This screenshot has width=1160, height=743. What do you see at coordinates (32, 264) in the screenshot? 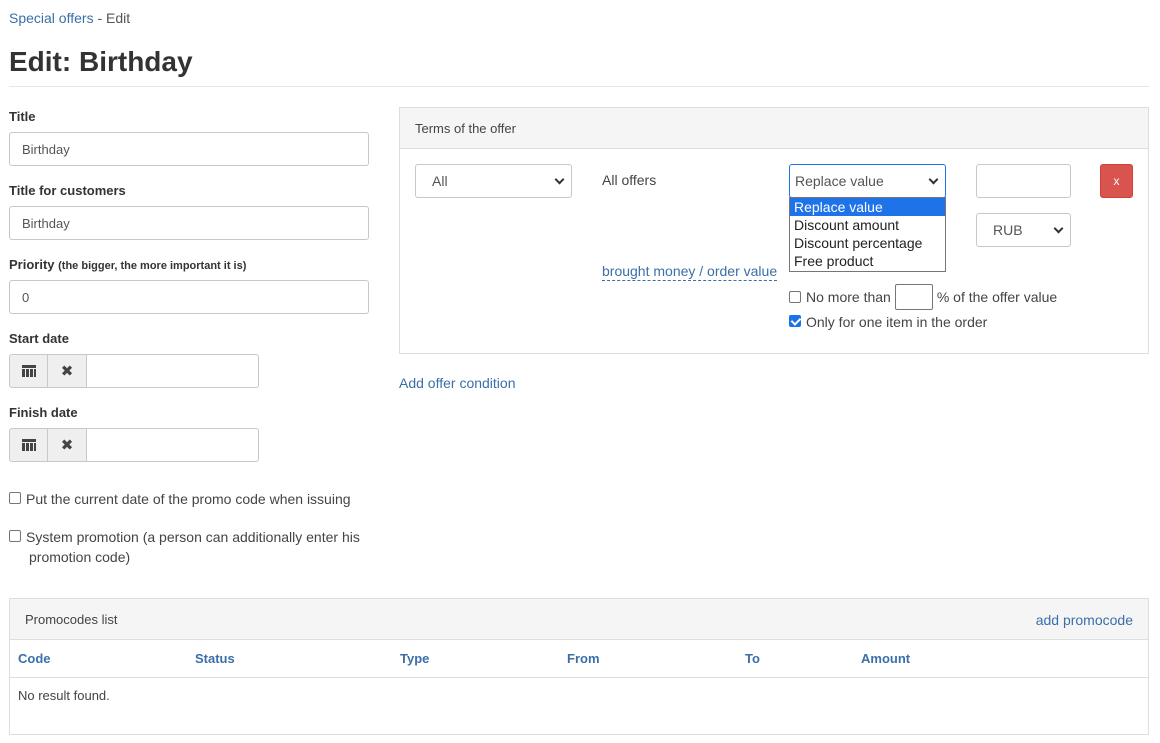
I see `priority-label-text: Priority` at bounding box center [32, 264].